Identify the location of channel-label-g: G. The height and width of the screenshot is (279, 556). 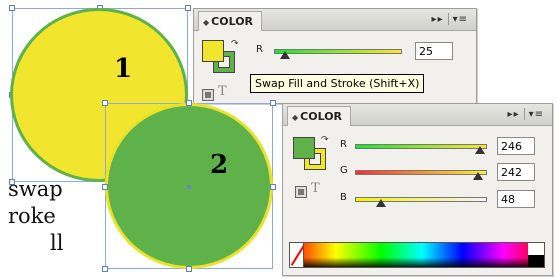
(344, 170).